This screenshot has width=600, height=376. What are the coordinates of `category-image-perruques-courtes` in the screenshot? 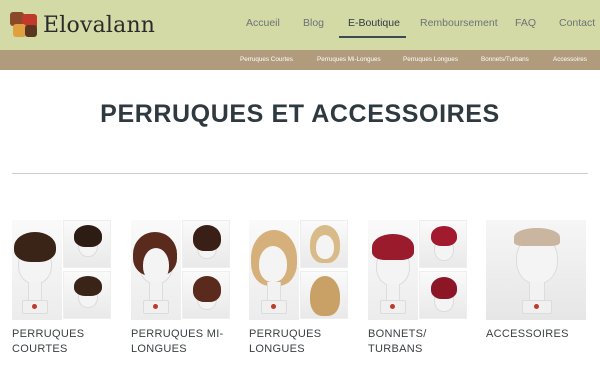 It's located at (62, 270).